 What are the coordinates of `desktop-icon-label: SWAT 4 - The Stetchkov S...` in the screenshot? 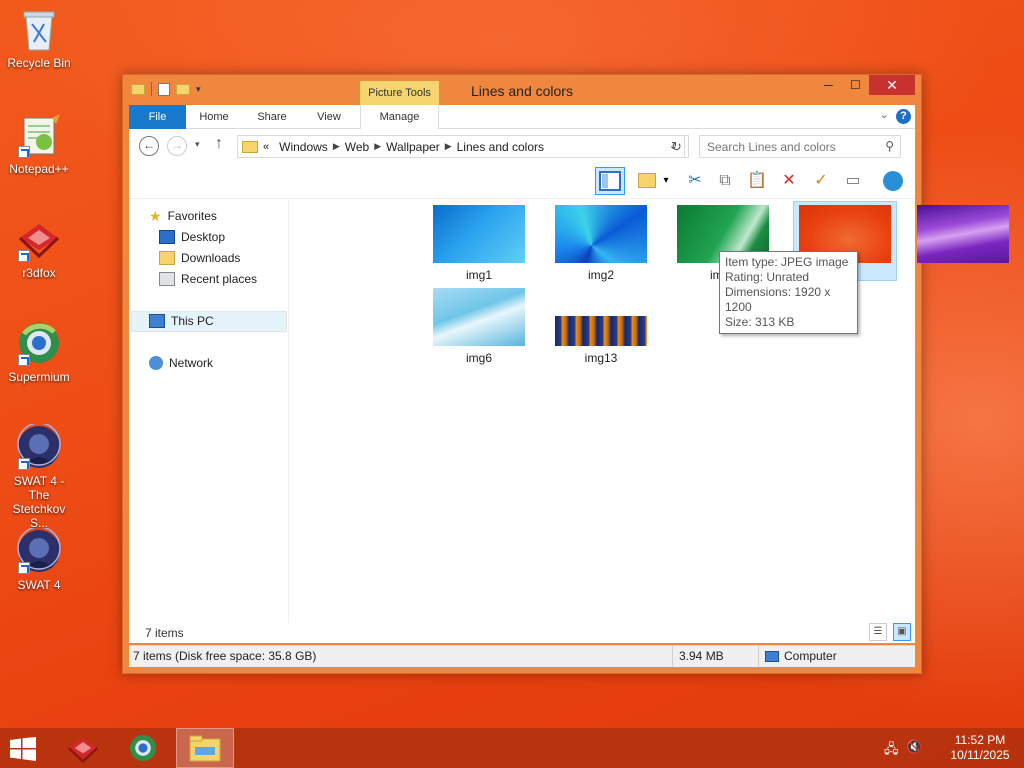 It's located at (39, 502).